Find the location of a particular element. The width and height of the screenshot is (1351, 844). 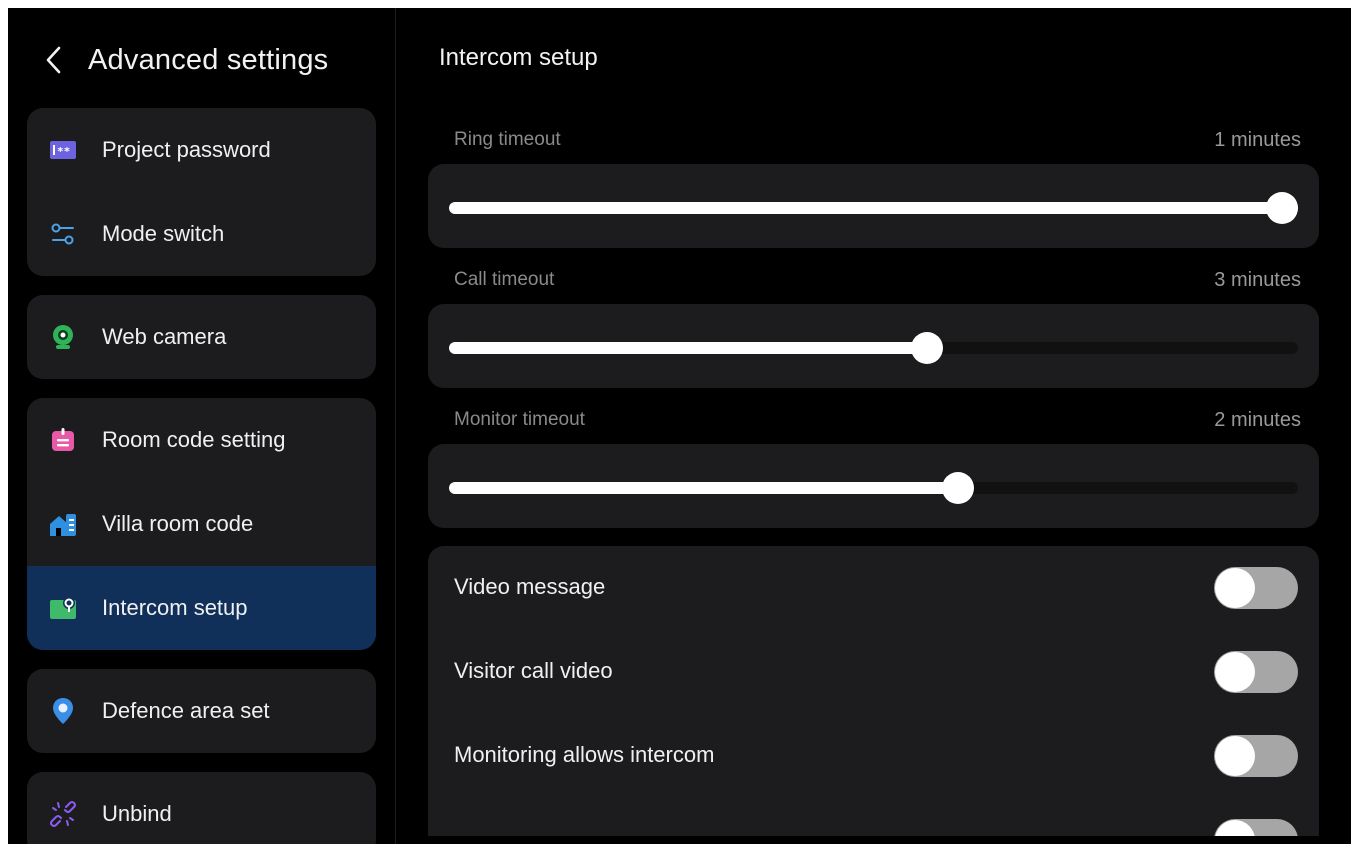

video-message-toggle is located at coordinates (1256, 588).